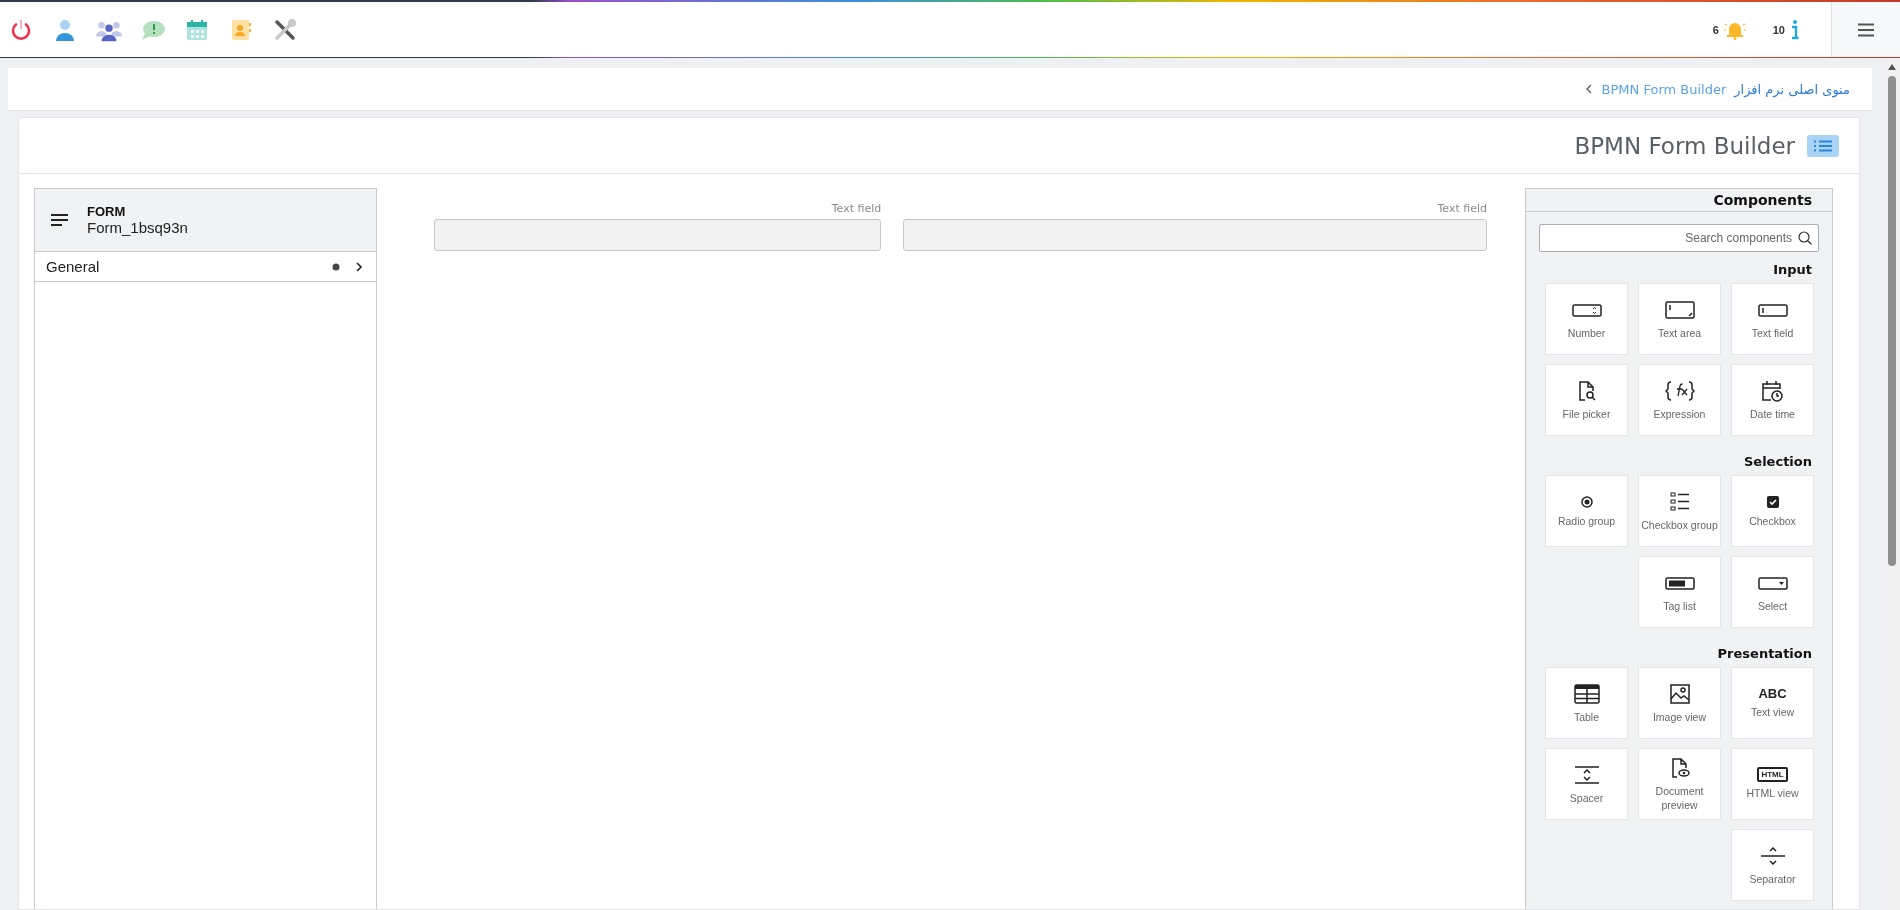  What do you see at coordinates (1586, 784) in the screenshot?
I see `component-tile: Spacer` at bounding box center [1586, 784].